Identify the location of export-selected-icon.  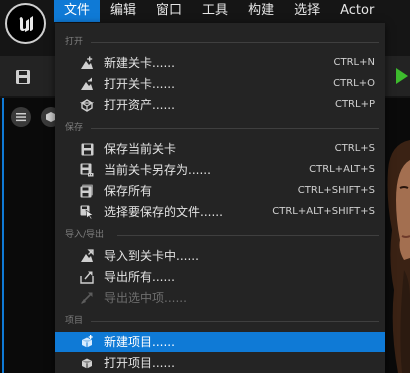
(87, 298).